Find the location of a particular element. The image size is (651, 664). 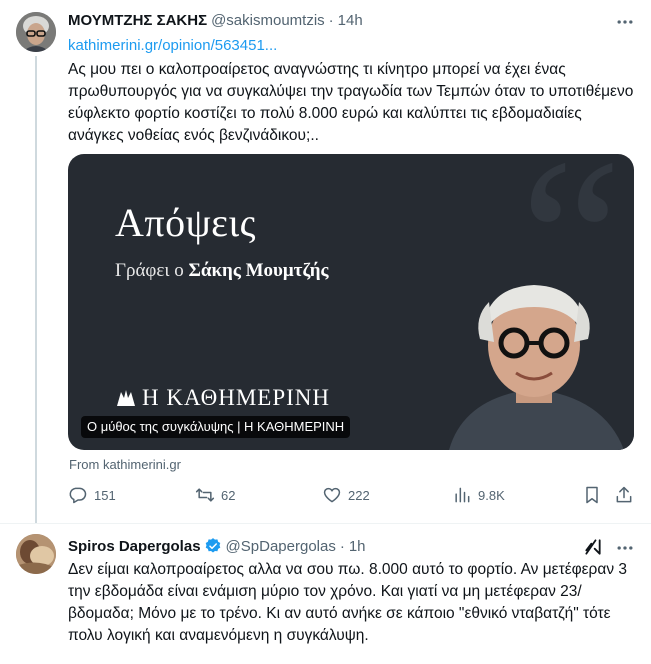

newspaper-brand-name: Η ΚΑΘΗΜΕΡΙΝΗ is located at coordinates (236, 397).